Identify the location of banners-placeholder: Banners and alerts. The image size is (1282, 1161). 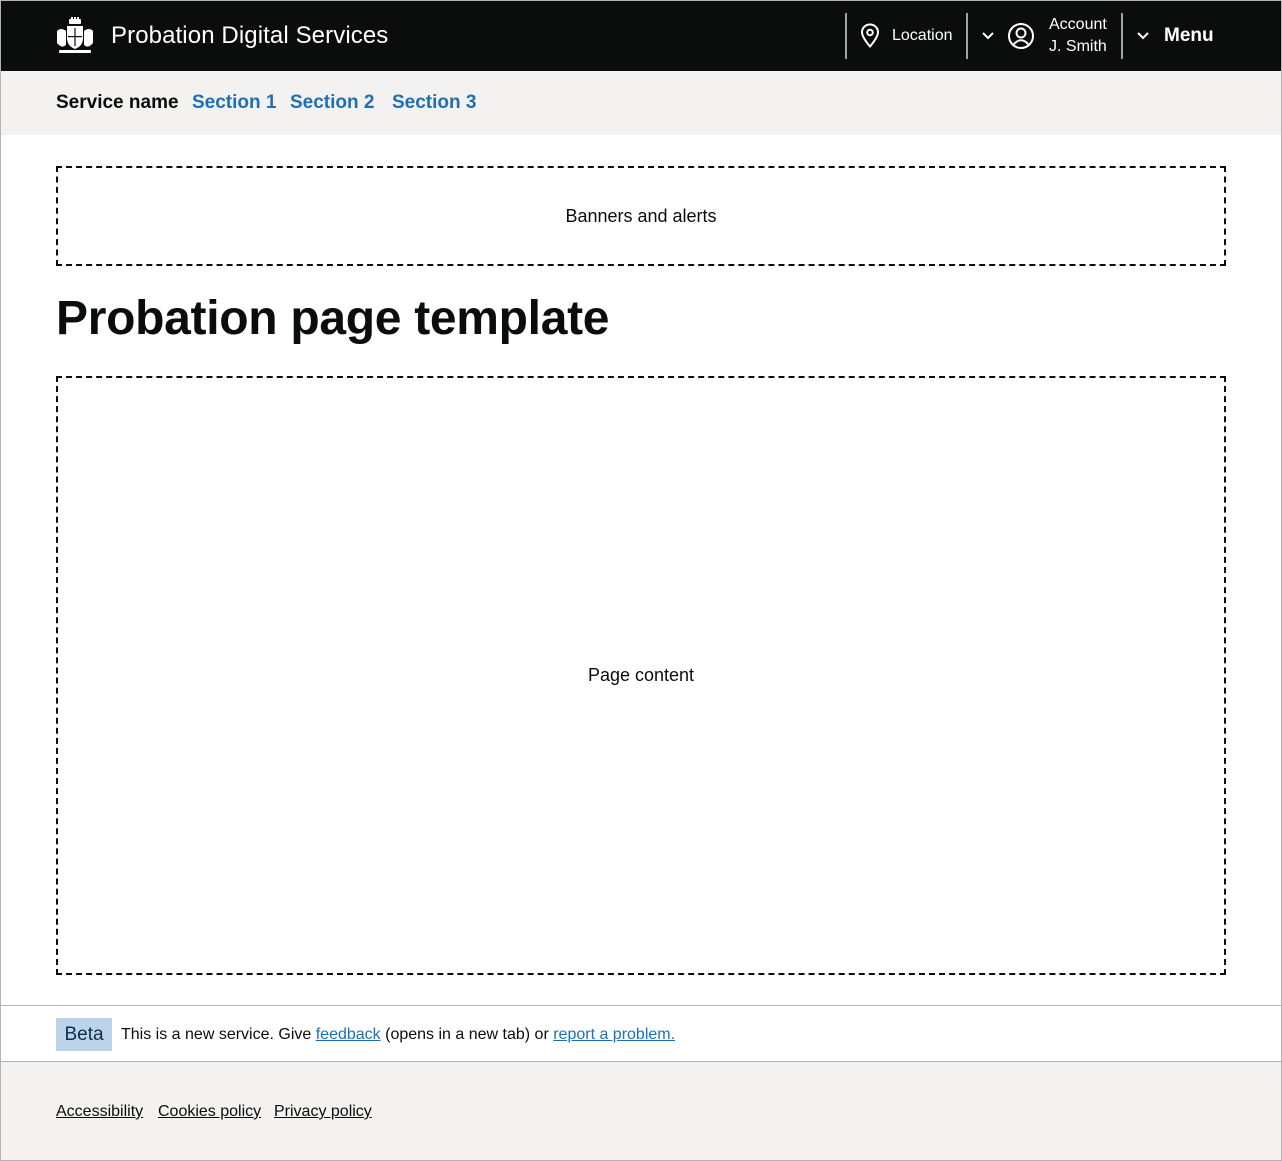
(641, 216).